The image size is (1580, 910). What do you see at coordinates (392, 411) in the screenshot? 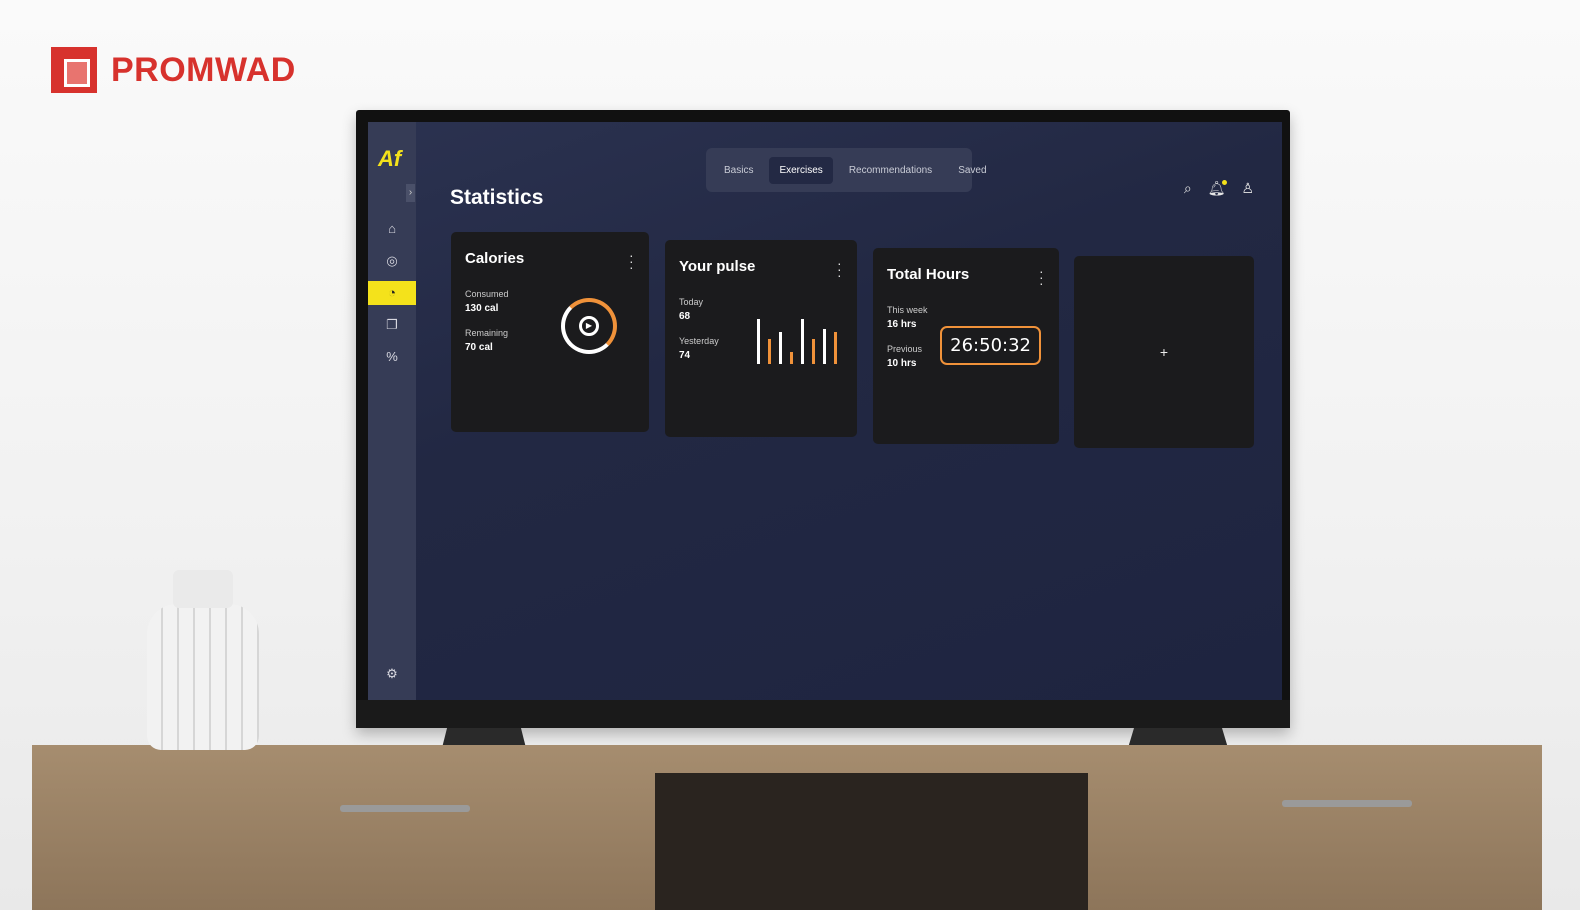
I see `sidebar: Af › ⌂ ◎ ◔ ❐ % ⚙` at bounding box center [392, 411].